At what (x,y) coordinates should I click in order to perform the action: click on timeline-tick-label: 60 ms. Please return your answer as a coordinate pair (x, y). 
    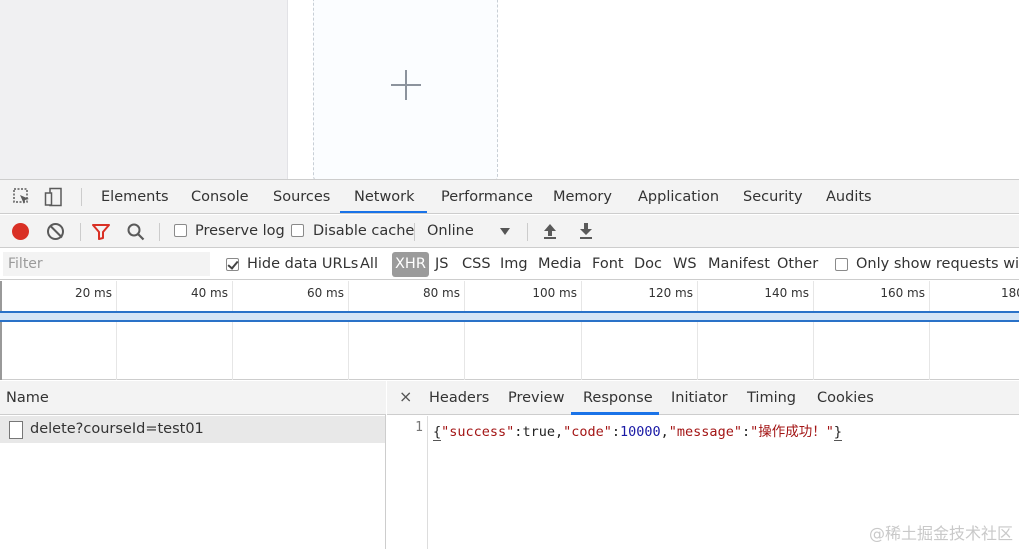
    Looking at the image, I should click on (325, 293).